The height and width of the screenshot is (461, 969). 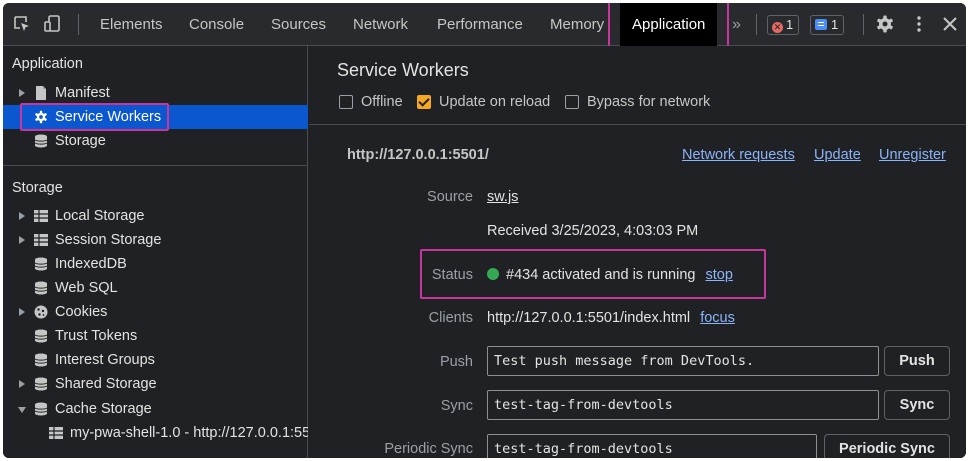 What do you see at coordinates (917, 361) in the screenshot?
I see `push-button: Push` at bounding box center [917, 361].